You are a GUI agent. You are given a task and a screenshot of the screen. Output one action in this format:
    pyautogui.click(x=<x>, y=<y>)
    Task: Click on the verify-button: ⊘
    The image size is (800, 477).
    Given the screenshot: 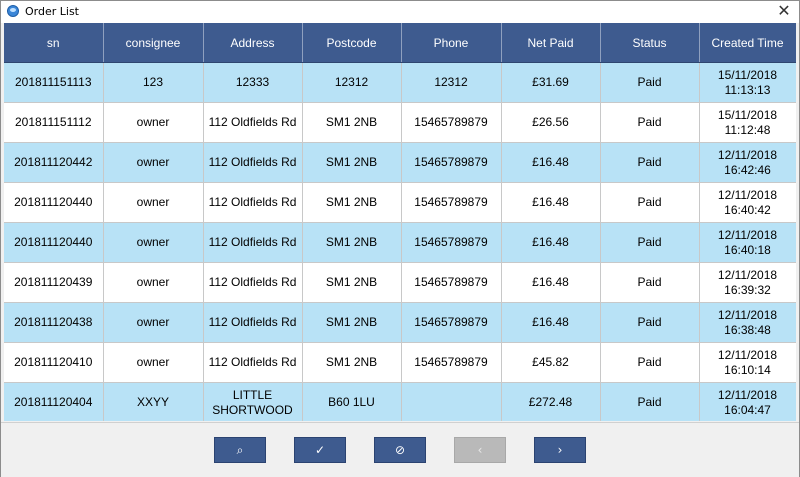 What is the action you would take?
    pyautogui.click(x=400, y=450)
    